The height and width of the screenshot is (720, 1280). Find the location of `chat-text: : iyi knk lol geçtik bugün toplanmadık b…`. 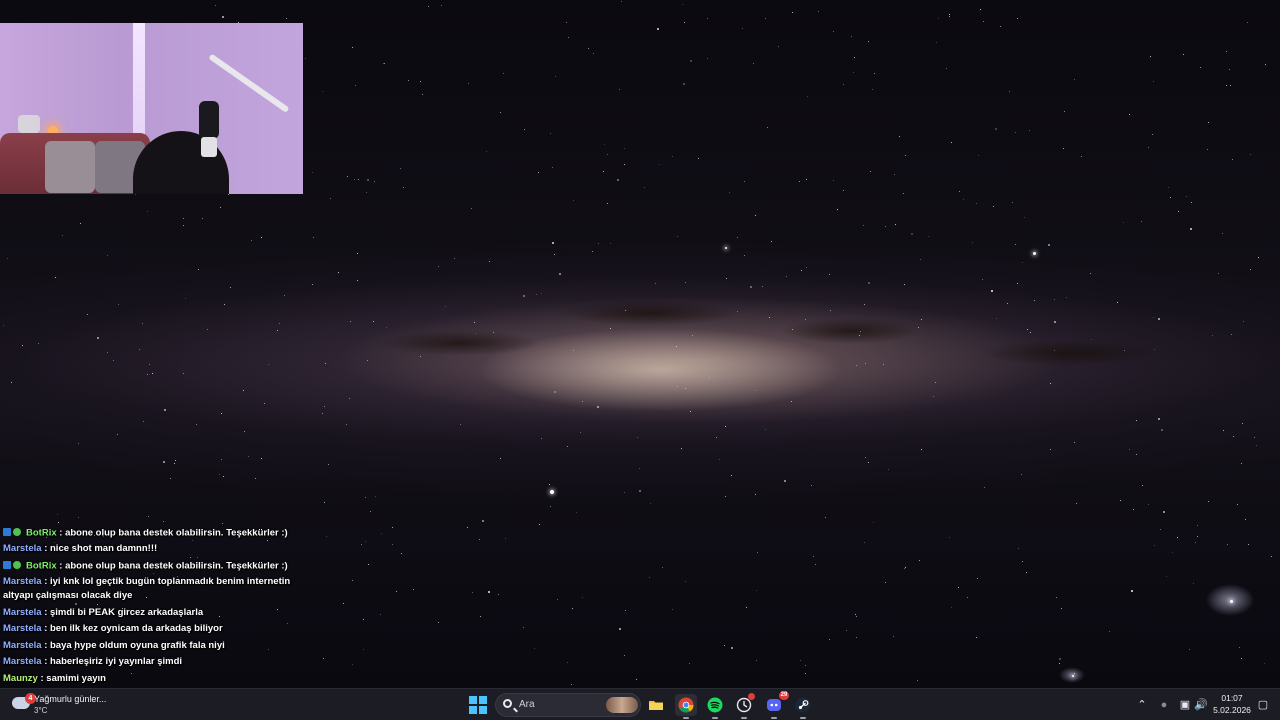

chat-text: : iyi knk lol geçtik bugün toplanmadık b… is located at coordinates (147, 588).